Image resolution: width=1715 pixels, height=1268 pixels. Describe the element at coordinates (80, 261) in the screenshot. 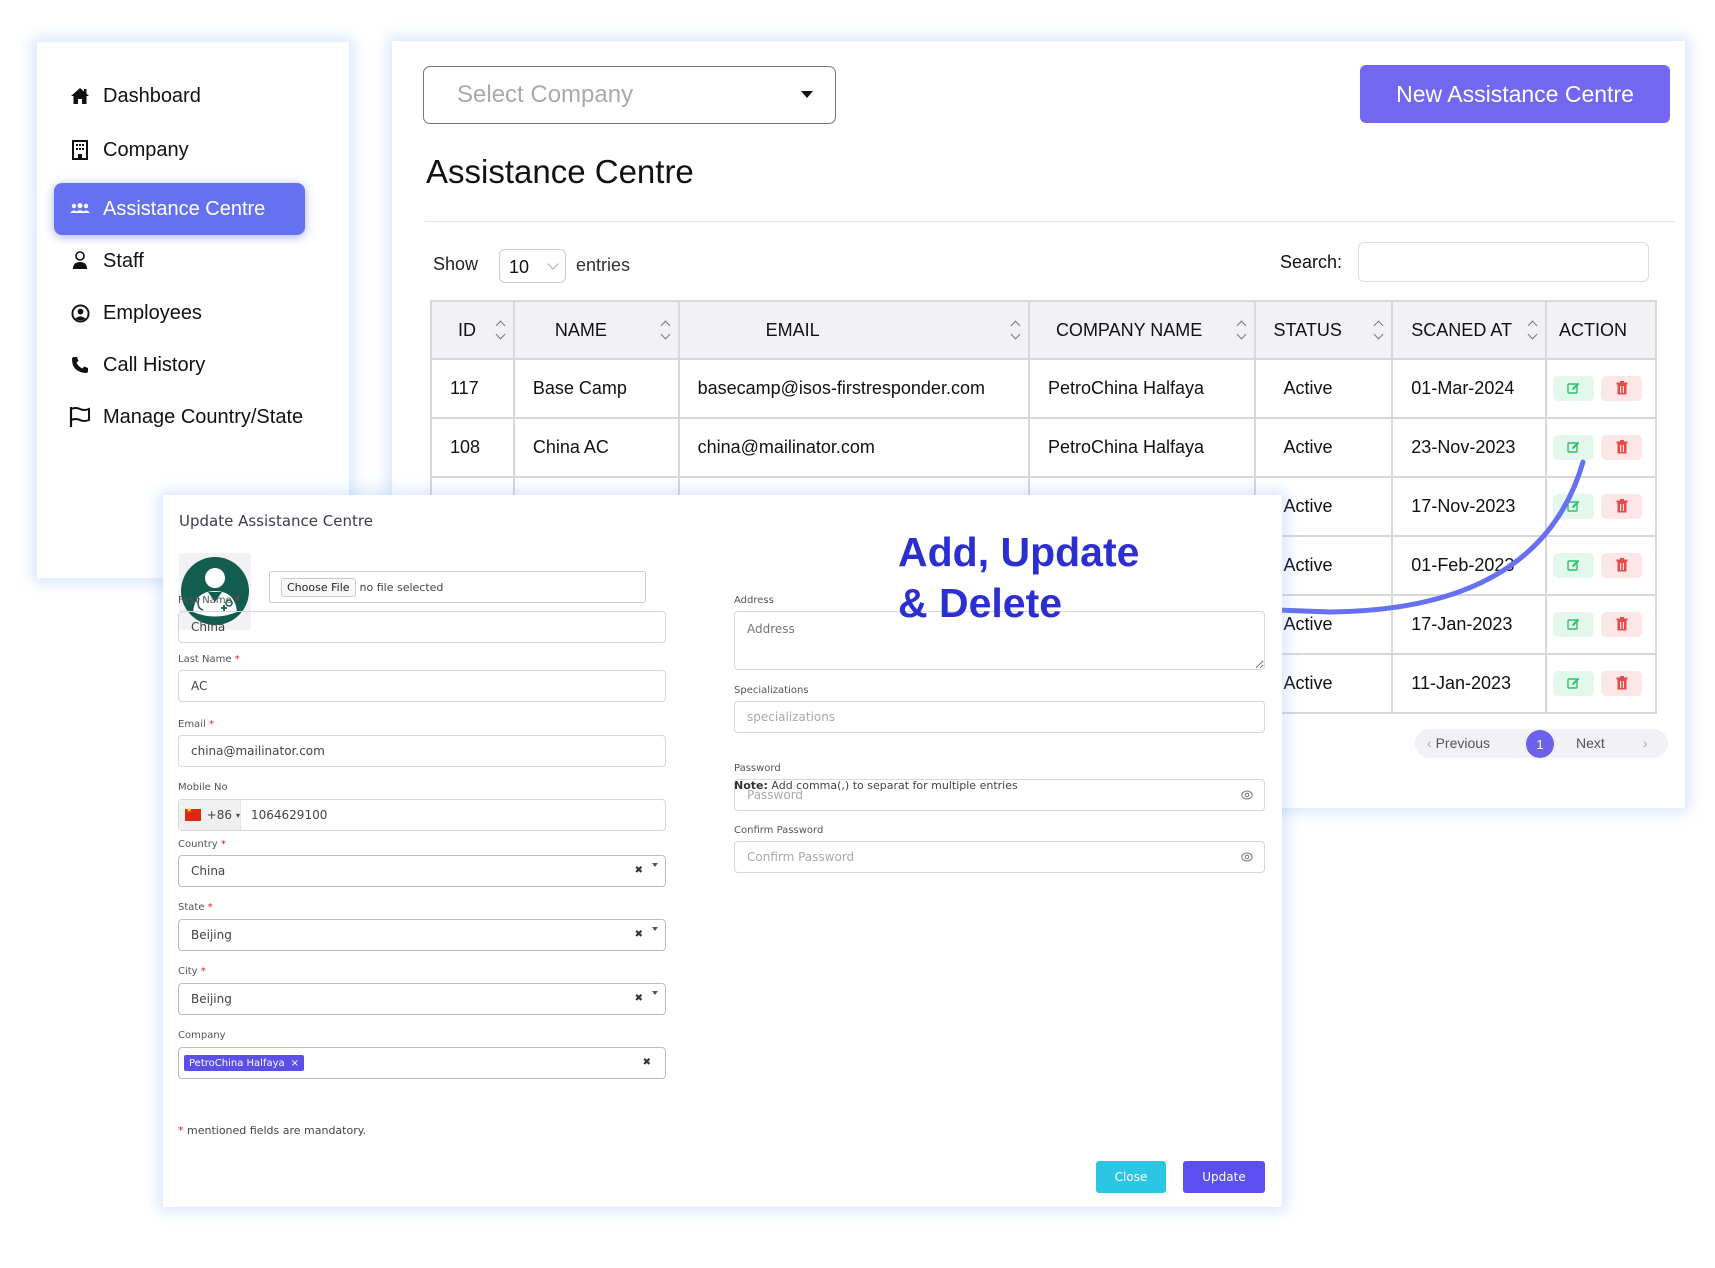

I see `staff-icon` at that location.